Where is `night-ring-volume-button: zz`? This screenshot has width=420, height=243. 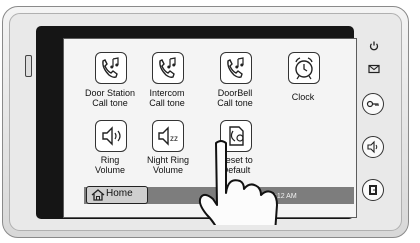
night-ring-volume-button: zz is located at coordinates (168, 136).